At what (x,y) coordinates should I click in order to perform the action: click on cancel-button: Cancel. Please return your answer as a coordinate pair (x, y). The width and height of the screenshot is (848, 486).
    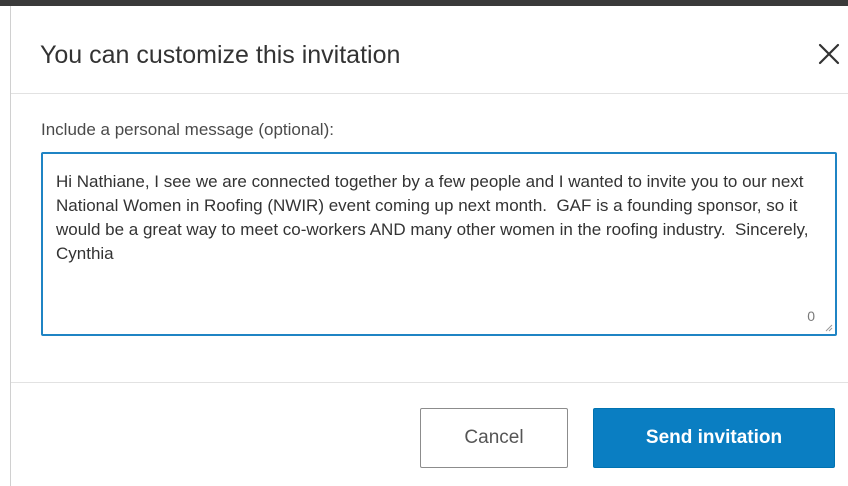
    Looking at the image, I should click on (494, 438).